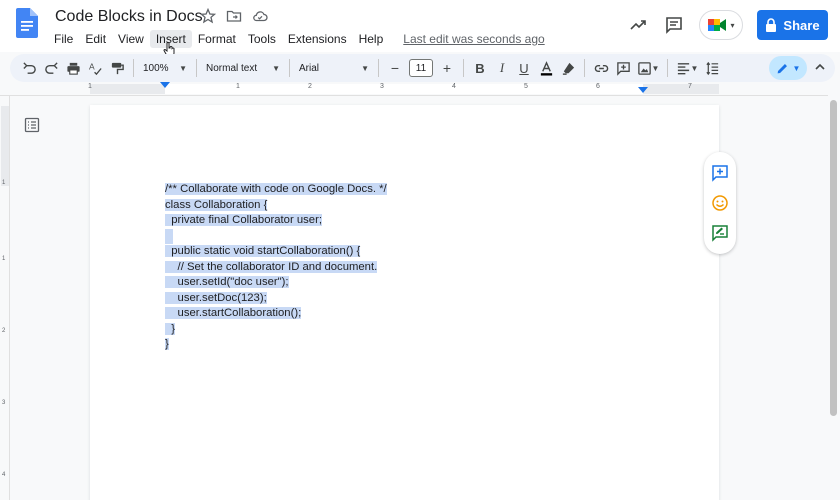 This screenshot has height=500, width=840. Describe the element at coordinates (371, 39) in the screenshot. I see `menu-help: Help` at that location.